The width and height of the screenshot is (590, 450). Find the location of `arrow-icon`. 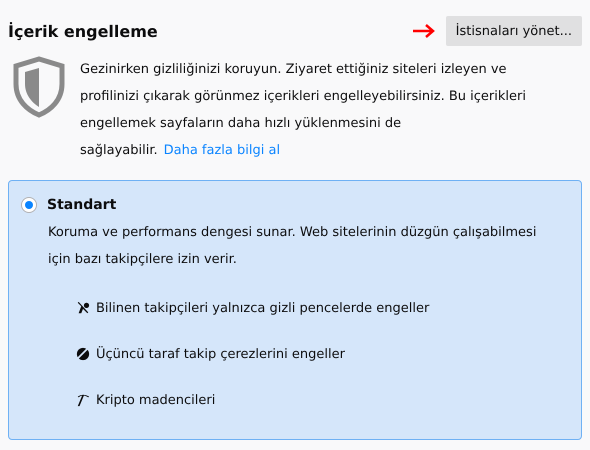

arrow-icon is located at coordinates (424, 31).